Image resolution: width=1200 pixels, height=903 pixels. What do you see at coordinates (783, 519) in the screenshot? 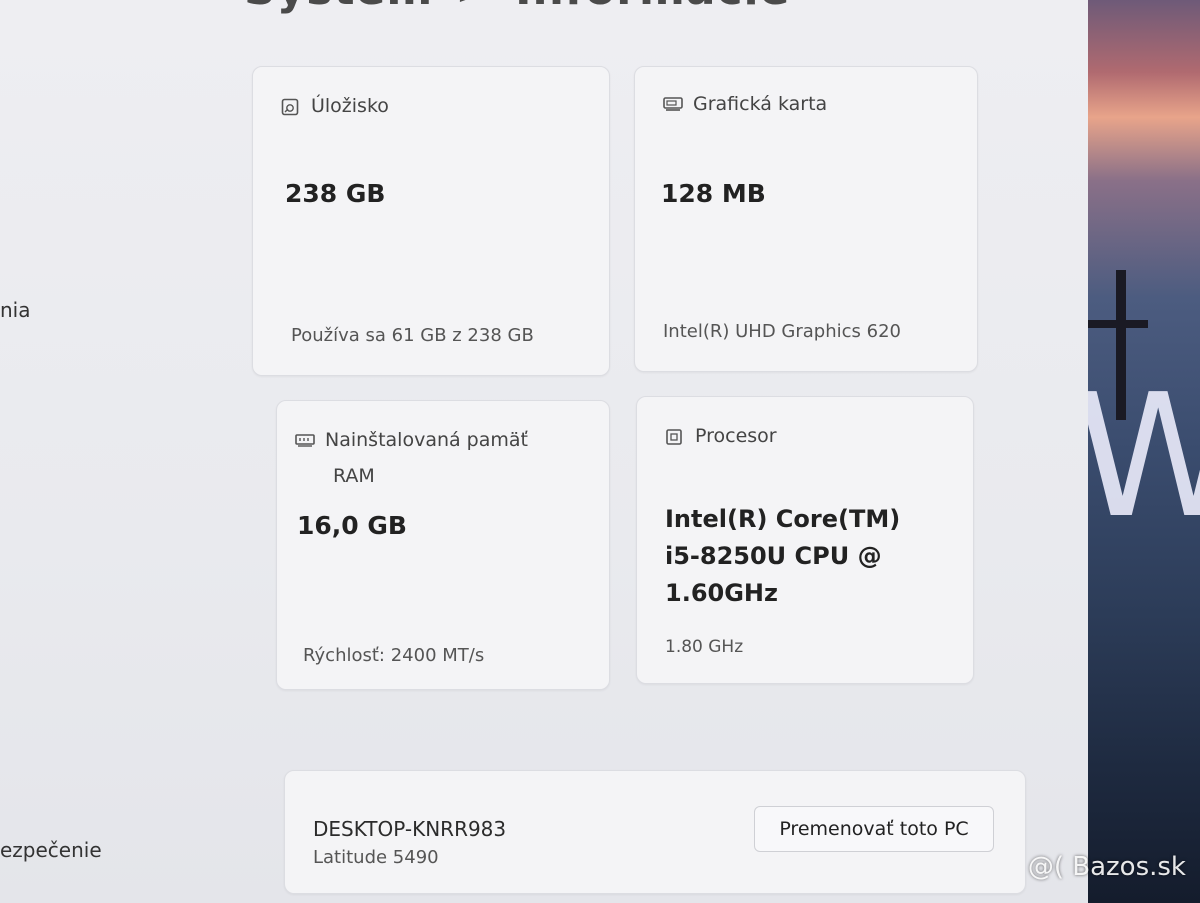
I see `processor-value-line1: Intel(R) Core(TM)` at bounding box center [783, 519].